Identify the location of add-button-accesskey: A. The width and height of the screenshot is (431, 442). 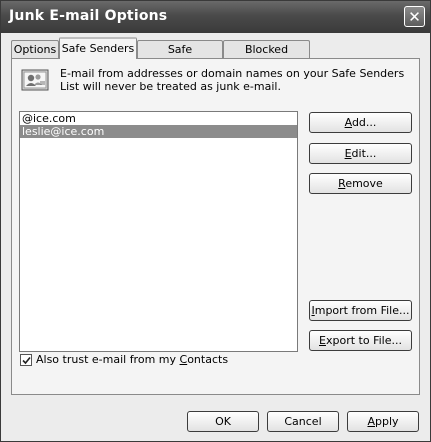
(348, 122).